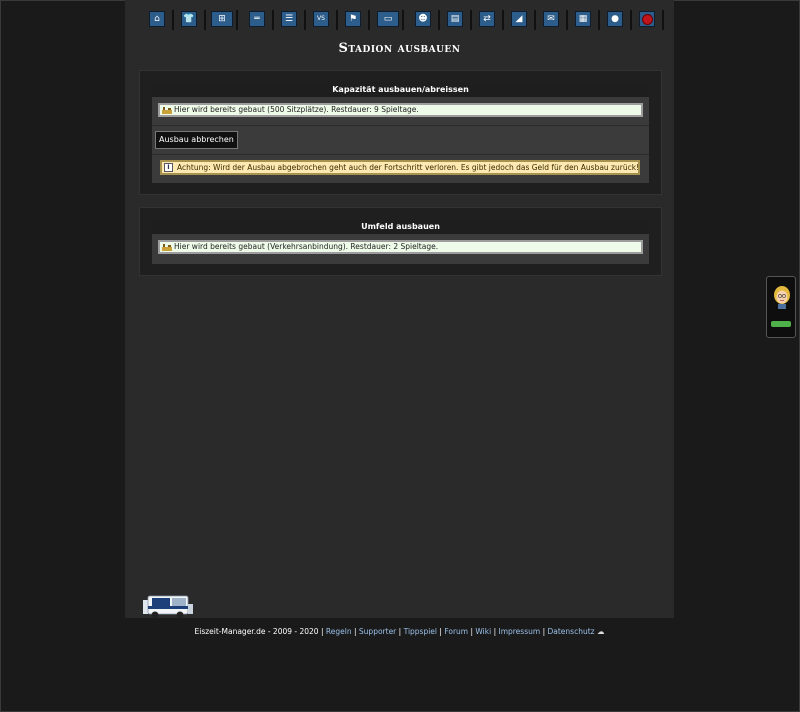 This screenshot has width=800, height=712. I want to click on mail-icon: ✉, so click(551, 19).